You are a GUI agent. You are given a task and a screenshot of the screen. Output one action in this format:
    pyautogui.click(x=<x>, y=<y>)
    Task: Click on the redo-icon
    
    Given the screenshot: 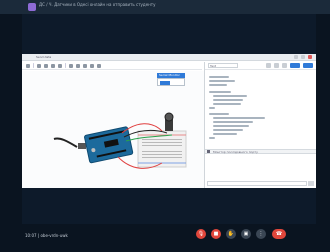 What is the action you would take?
    pyautogui.click(x=60, y=65)
    